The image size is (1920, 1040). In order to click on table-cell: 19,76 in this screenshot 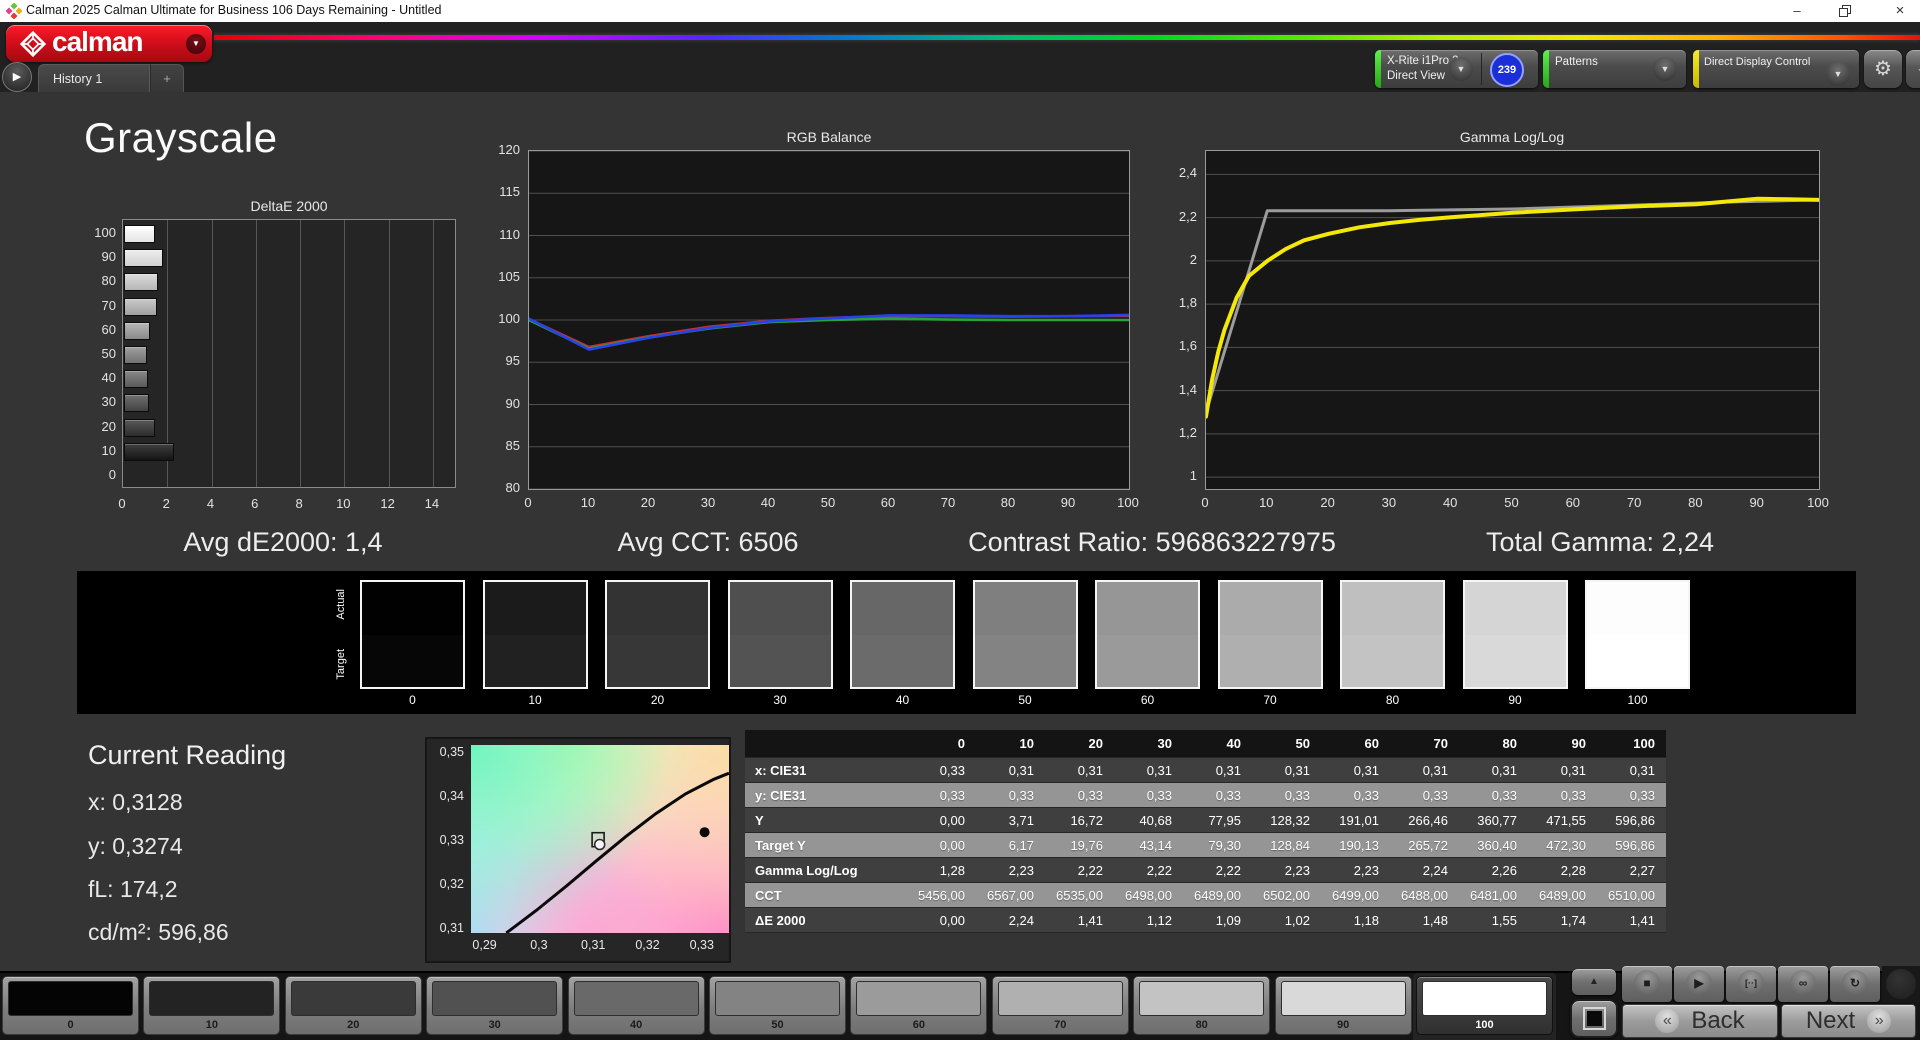, I will do `click(1079, 845)`.